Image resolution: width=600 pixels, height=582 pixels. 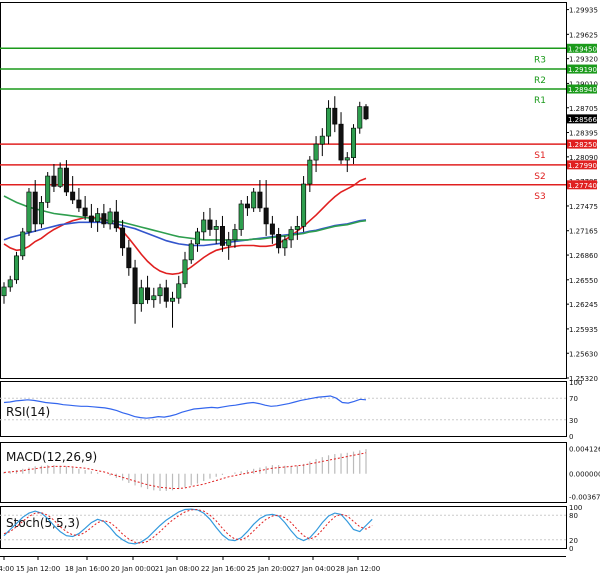 What do you see at coordinates (38, 569) in the screenshot?
I see `time-tick-label: 15 Jan 12:00` at bounding box center [38, 569].